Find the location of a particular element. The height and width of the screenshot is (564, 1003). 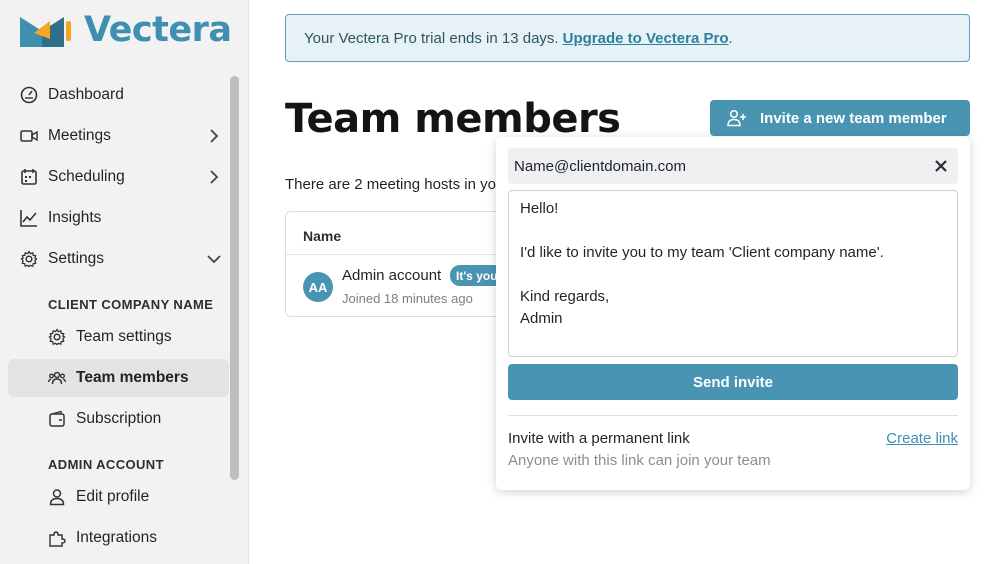

sidebar-item-label: Scheduling is located at coordinates (86, 176).